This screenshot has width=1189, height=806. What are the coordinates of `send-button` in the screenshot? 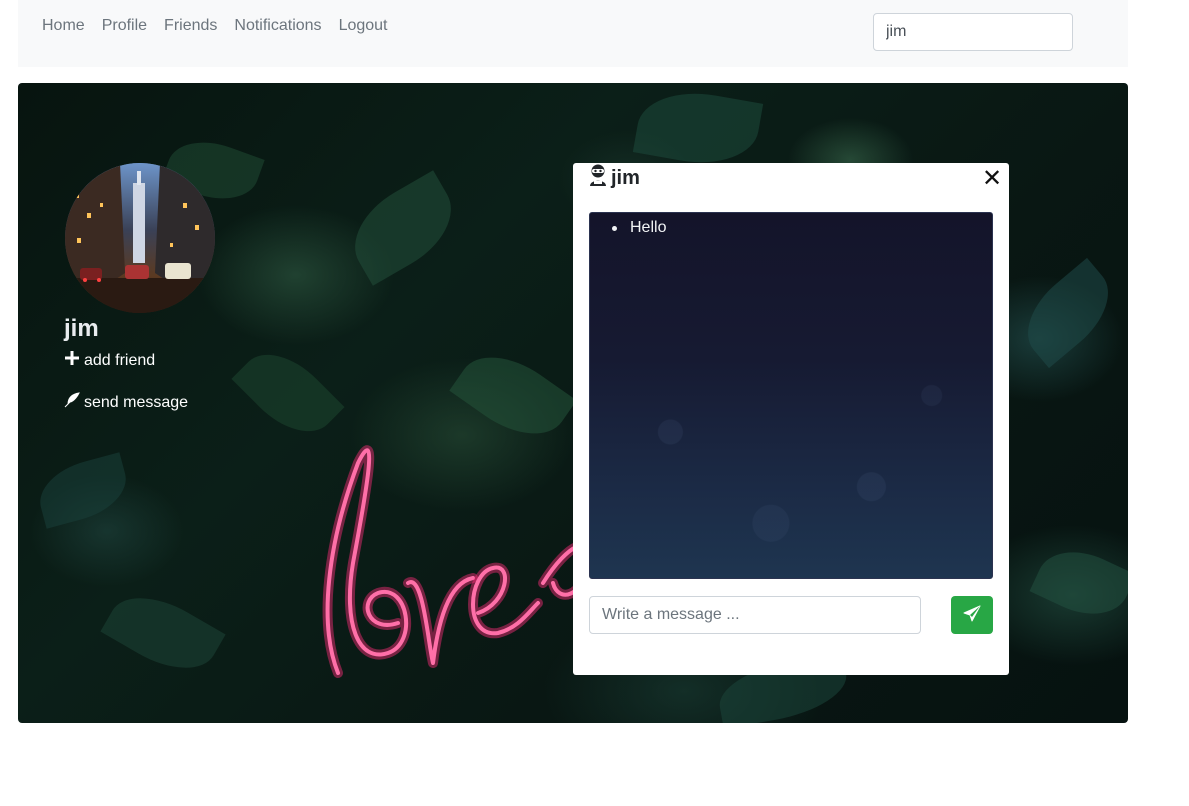 It's located at (972, 615).